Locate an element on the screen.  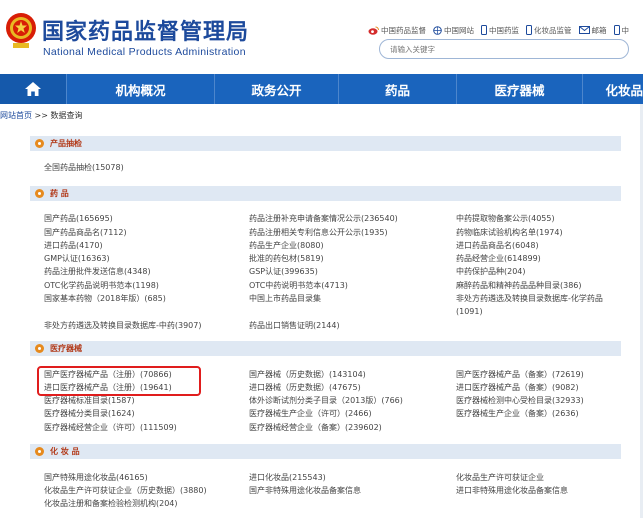
data-link: 国产器械（历史数据）(143104) is located at coordinates (307, 375).